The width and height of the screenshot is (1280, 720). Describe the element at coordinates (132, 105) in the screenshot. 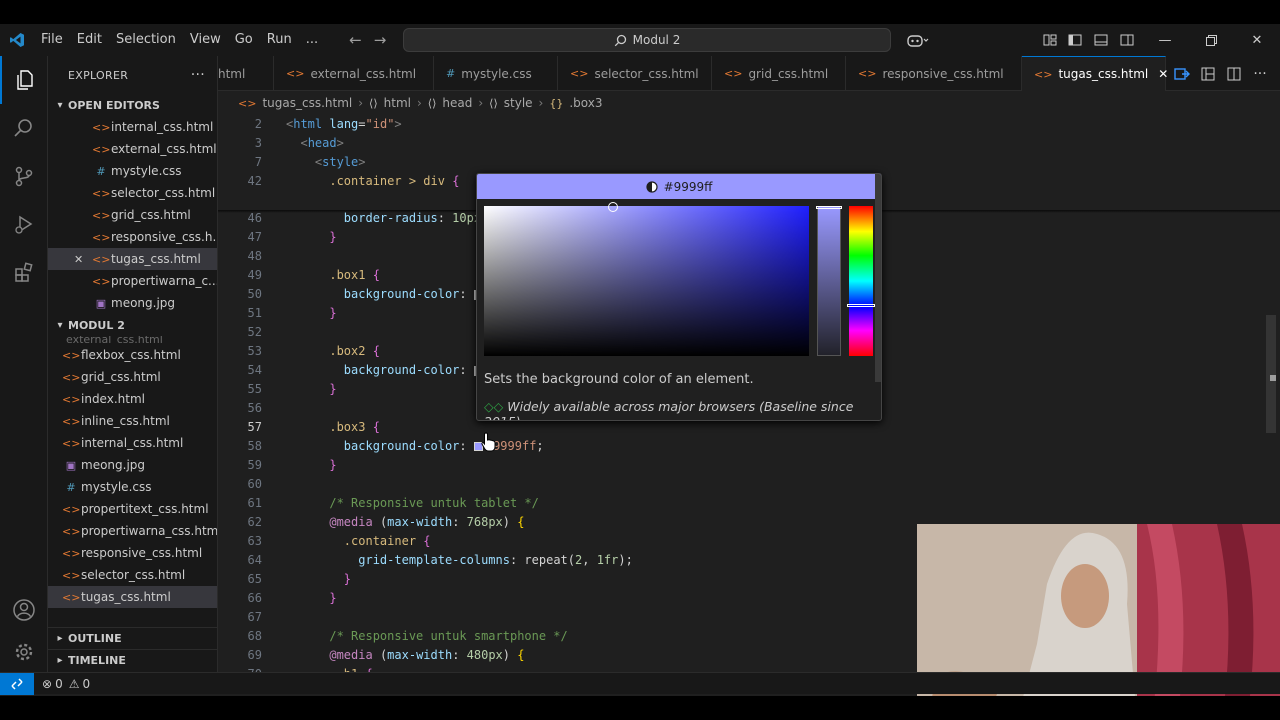

I see `open-editors-section: ▾ OPEN EDITORS` at that location.